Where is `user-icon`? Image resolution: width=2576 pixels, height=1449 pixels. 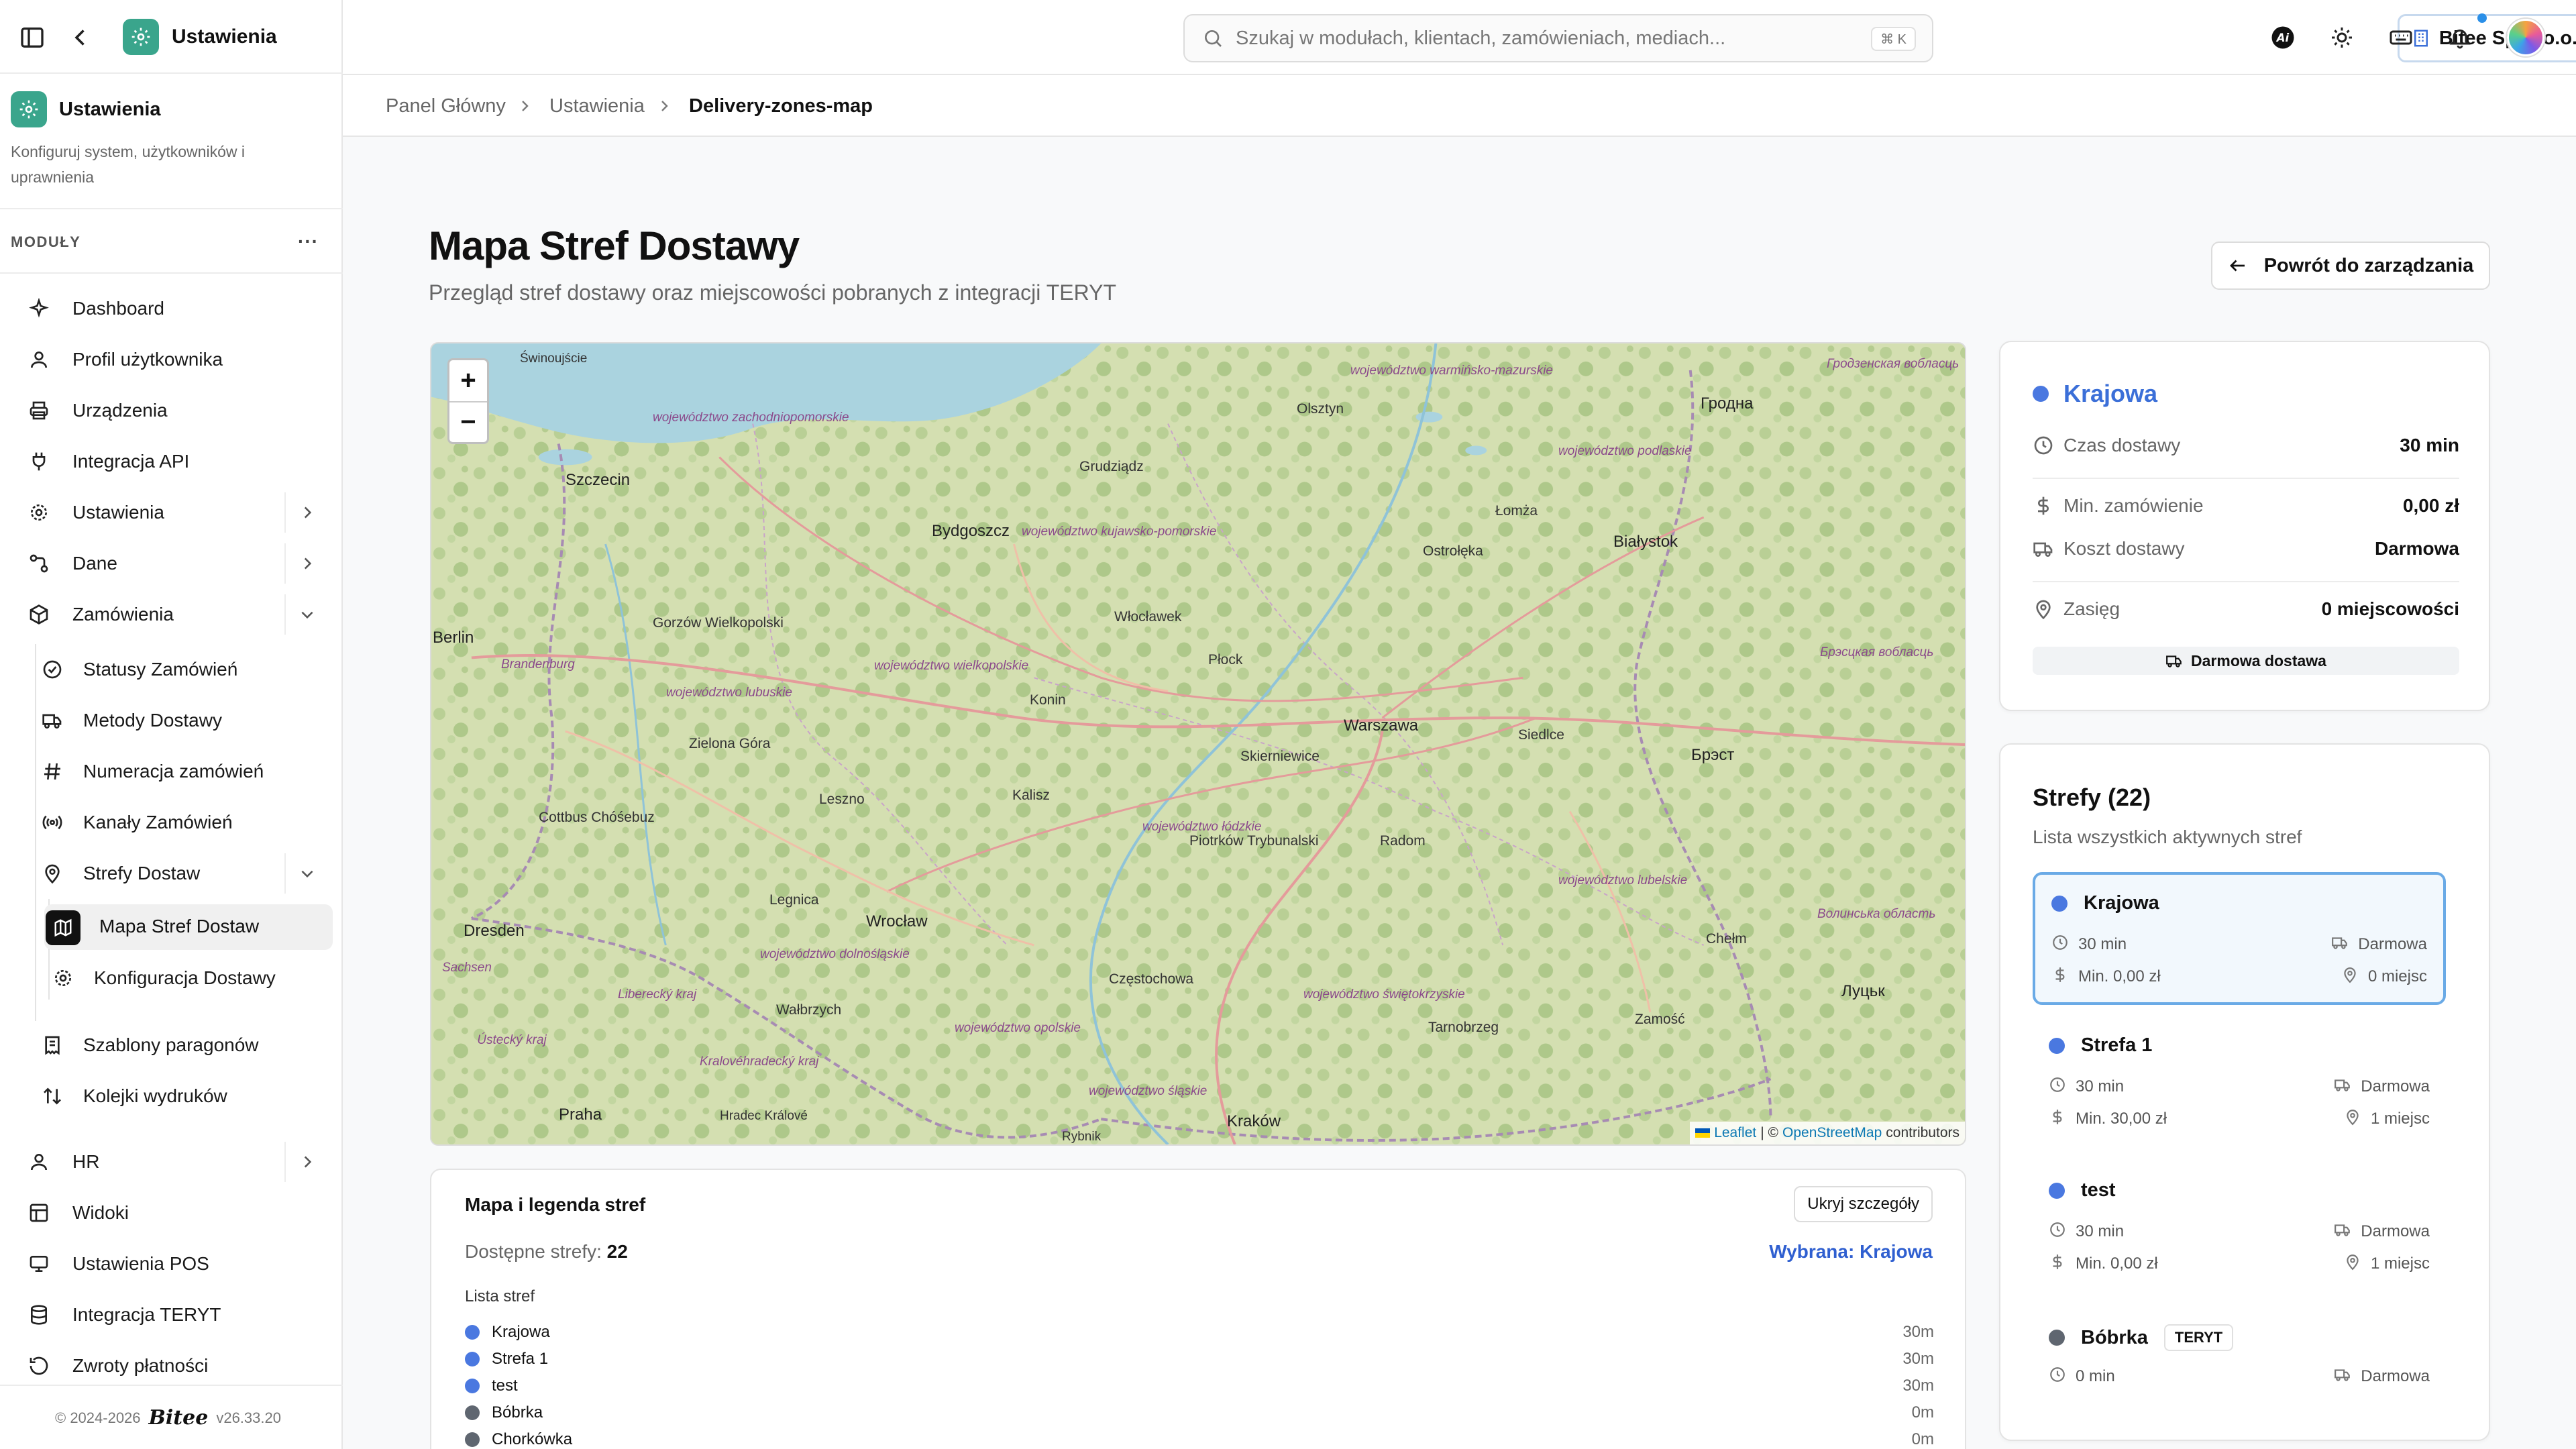 user-icon is located at coordinates (38, 359).